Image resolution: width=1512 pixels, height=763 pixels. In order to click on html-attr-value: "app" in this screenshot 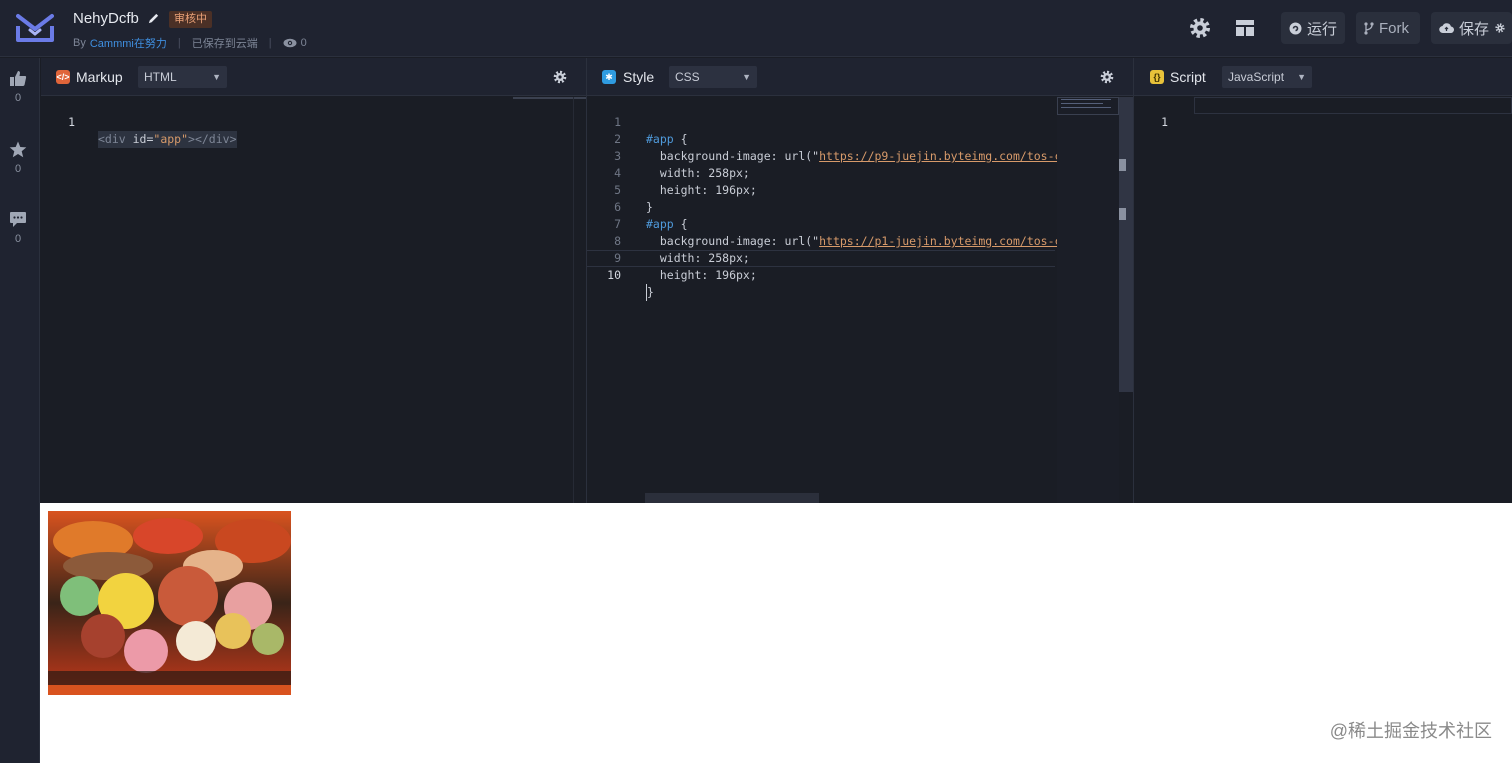, I will do `click(171, 139)`.